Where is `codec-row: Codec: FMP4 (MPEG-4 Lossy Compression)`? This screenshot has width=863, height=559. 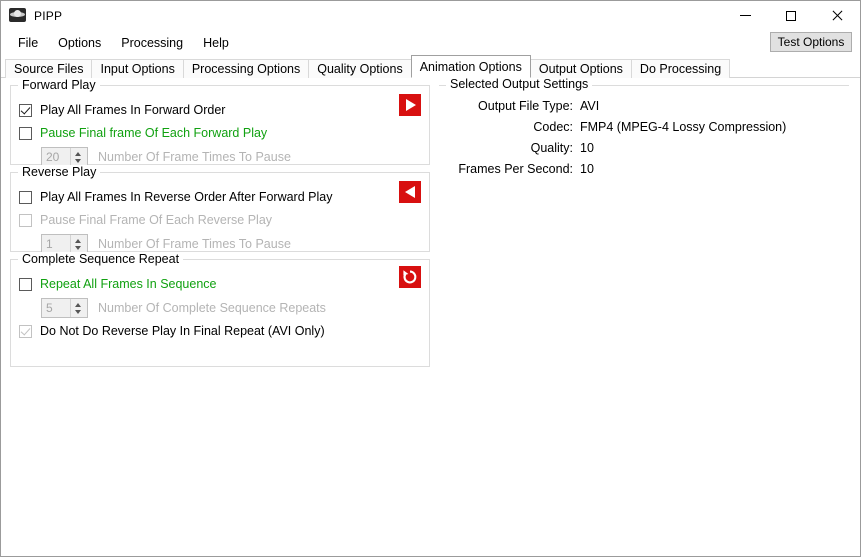
codec-row: Codec: FMP4 (MPEG-4 Lossy Compression) is located at coordinates (644, 130).